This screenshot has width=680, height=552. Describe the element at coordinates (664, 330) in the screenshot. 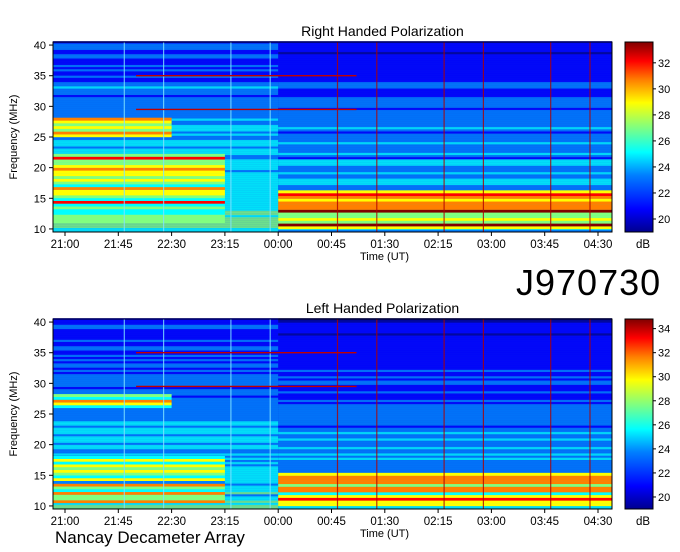

I see `colorbar-tick-label: 34` at that location.